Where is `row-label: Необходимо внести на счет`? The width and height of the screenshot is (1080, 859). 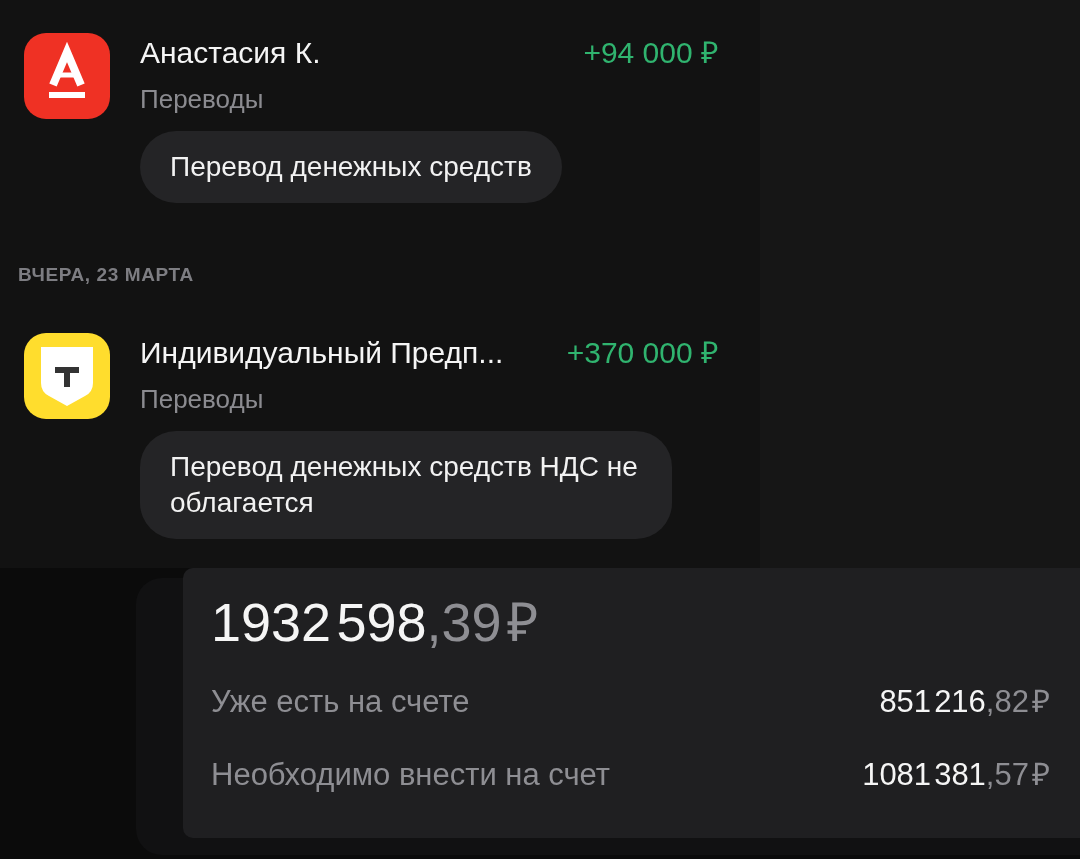
row-label: Необходимо внести на счет is located at coordinates (411, 775).